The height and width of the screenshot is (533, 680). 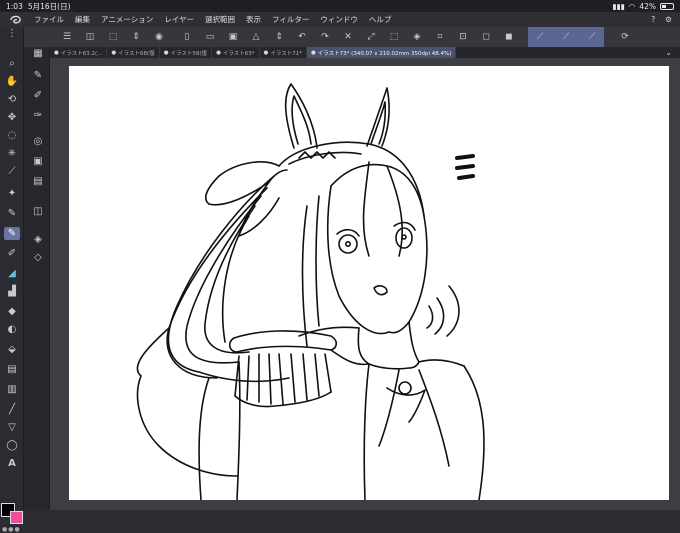 What do you see at coordinates (668, 19) in the screenshot?
I see `settings-icon: ⚙` at bounding box center [668, 19].